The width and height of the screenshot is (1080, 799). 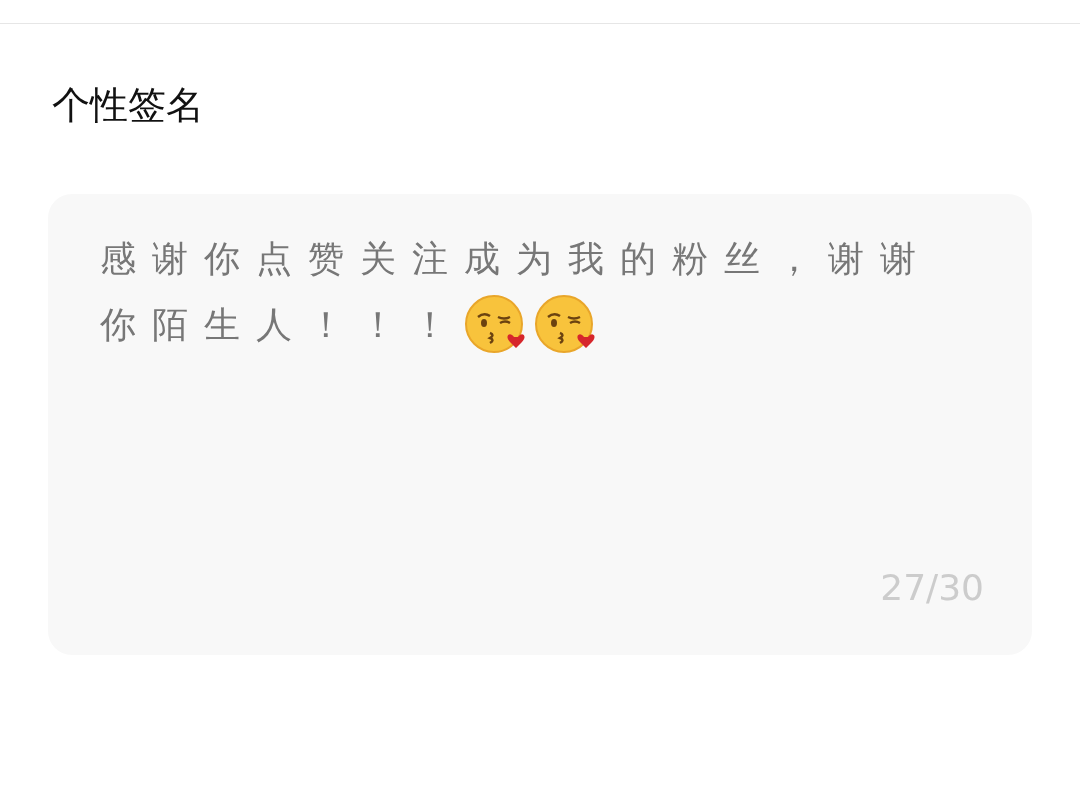 I want to click on signature-text-line: 你陌生人！！！, so click(x=282, y=325).